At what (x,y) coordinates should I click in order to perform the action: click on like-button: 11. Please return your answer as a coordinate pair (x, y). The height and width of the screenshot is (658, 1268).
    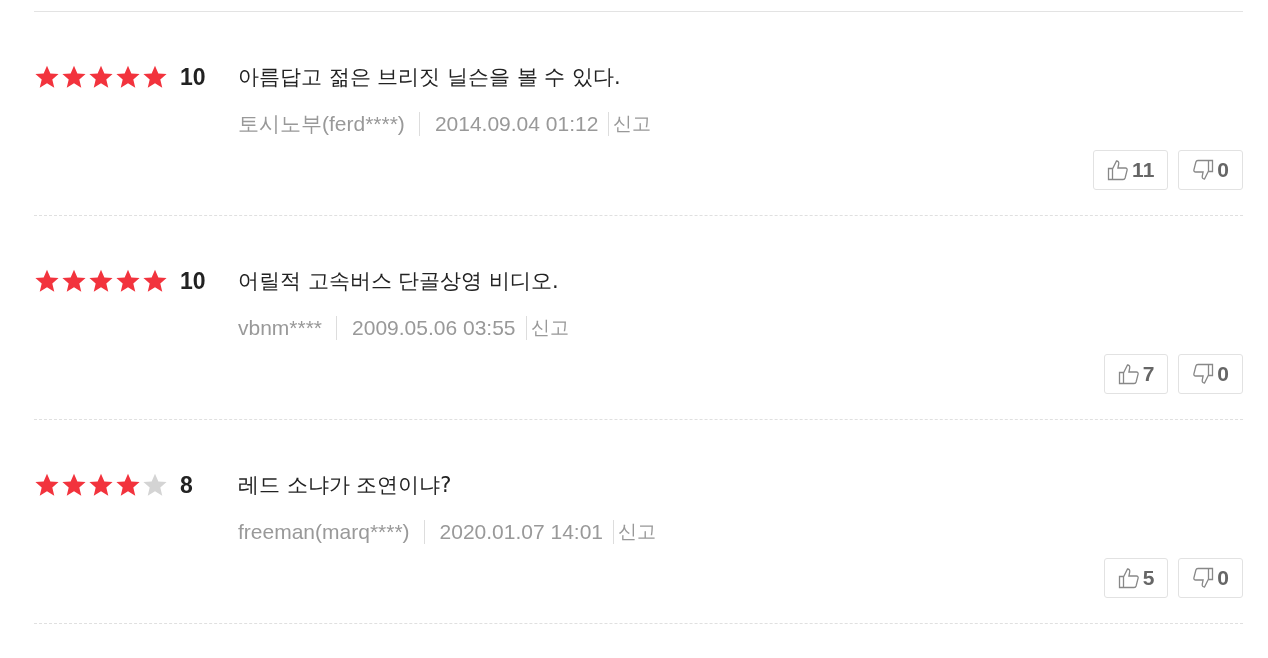
    Looking at the image, I should click on (1131, 170).